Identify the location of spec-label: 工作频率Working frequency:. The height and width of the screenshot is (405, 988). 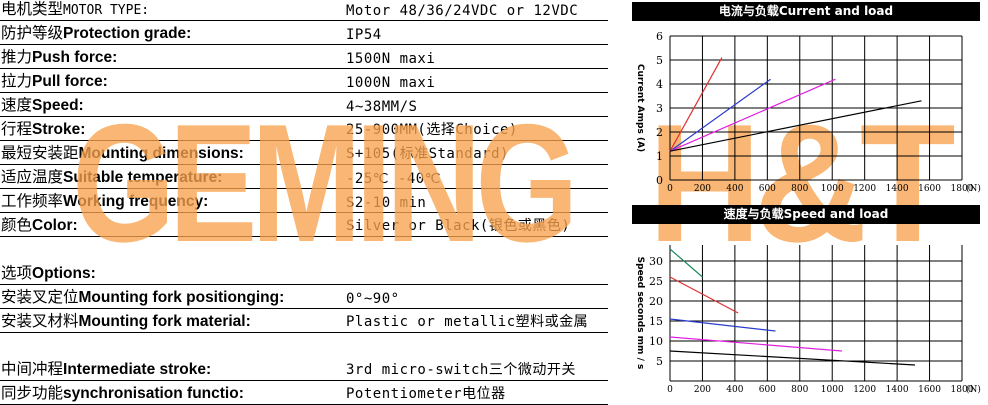
(104, 200).